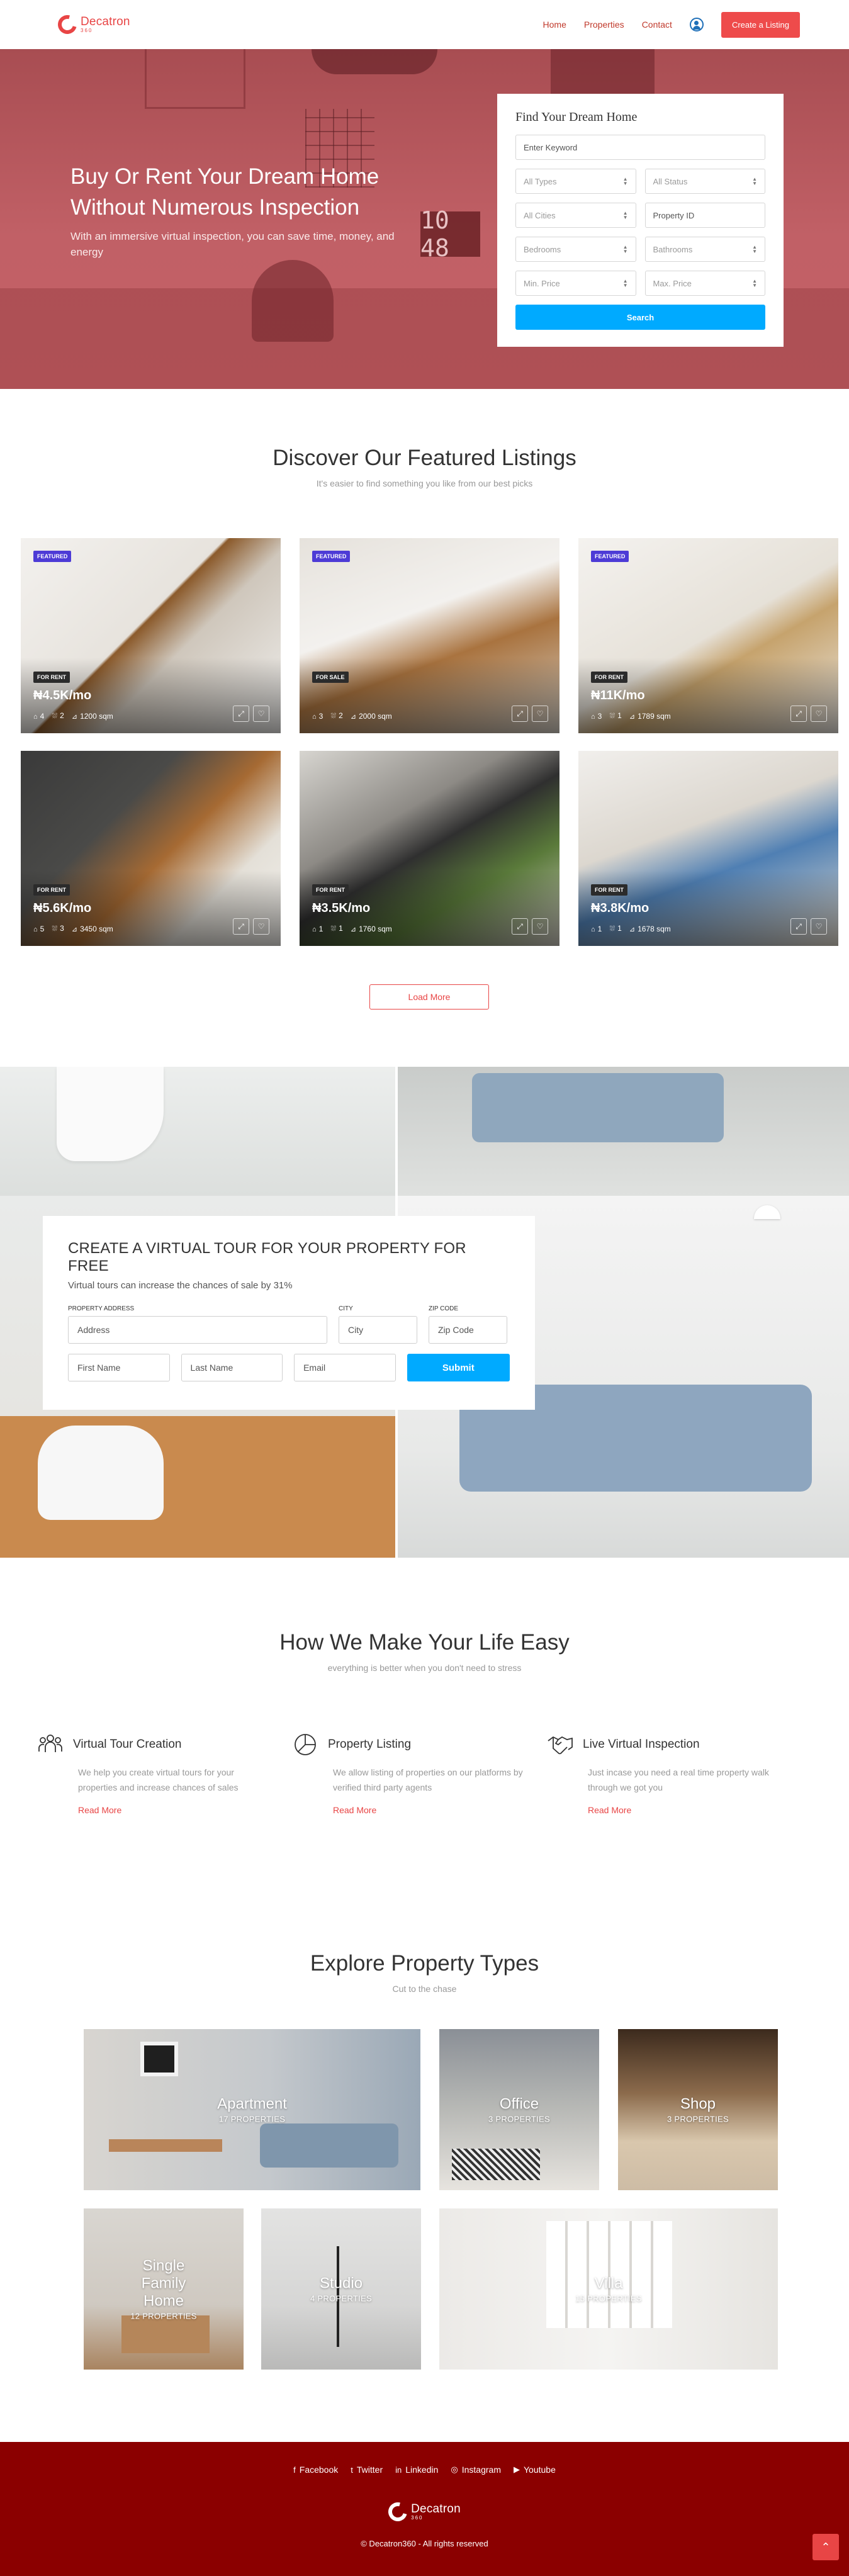  Describe the element at coordinates (367, 2470) in the screenshot. I see `social-twitter: t Twitter` at that location.